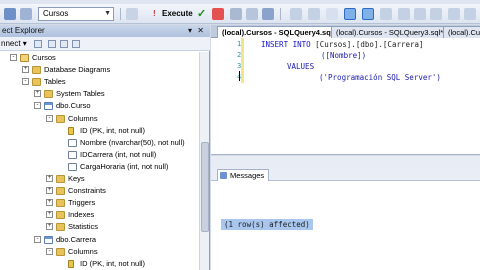 The height and width of the screenshot is (270, 480). I want to click on results-to-grid-icon, so click(350, 14).